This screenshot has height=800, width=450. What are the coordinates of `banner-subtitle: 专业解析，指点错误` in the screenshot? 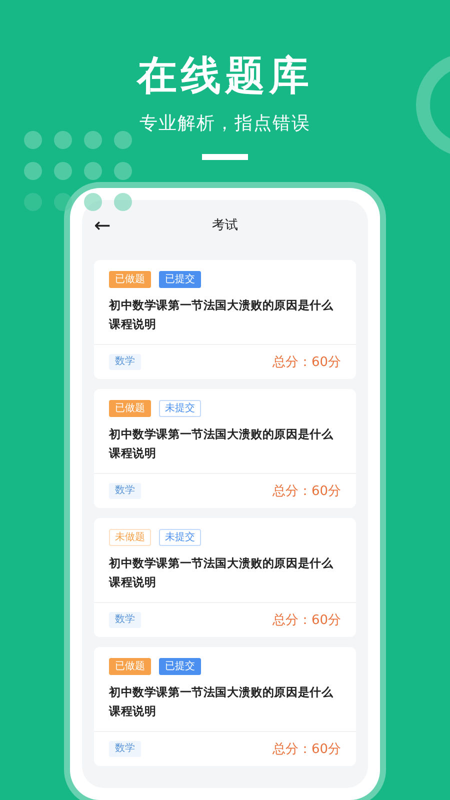 It's located at (225, 124).